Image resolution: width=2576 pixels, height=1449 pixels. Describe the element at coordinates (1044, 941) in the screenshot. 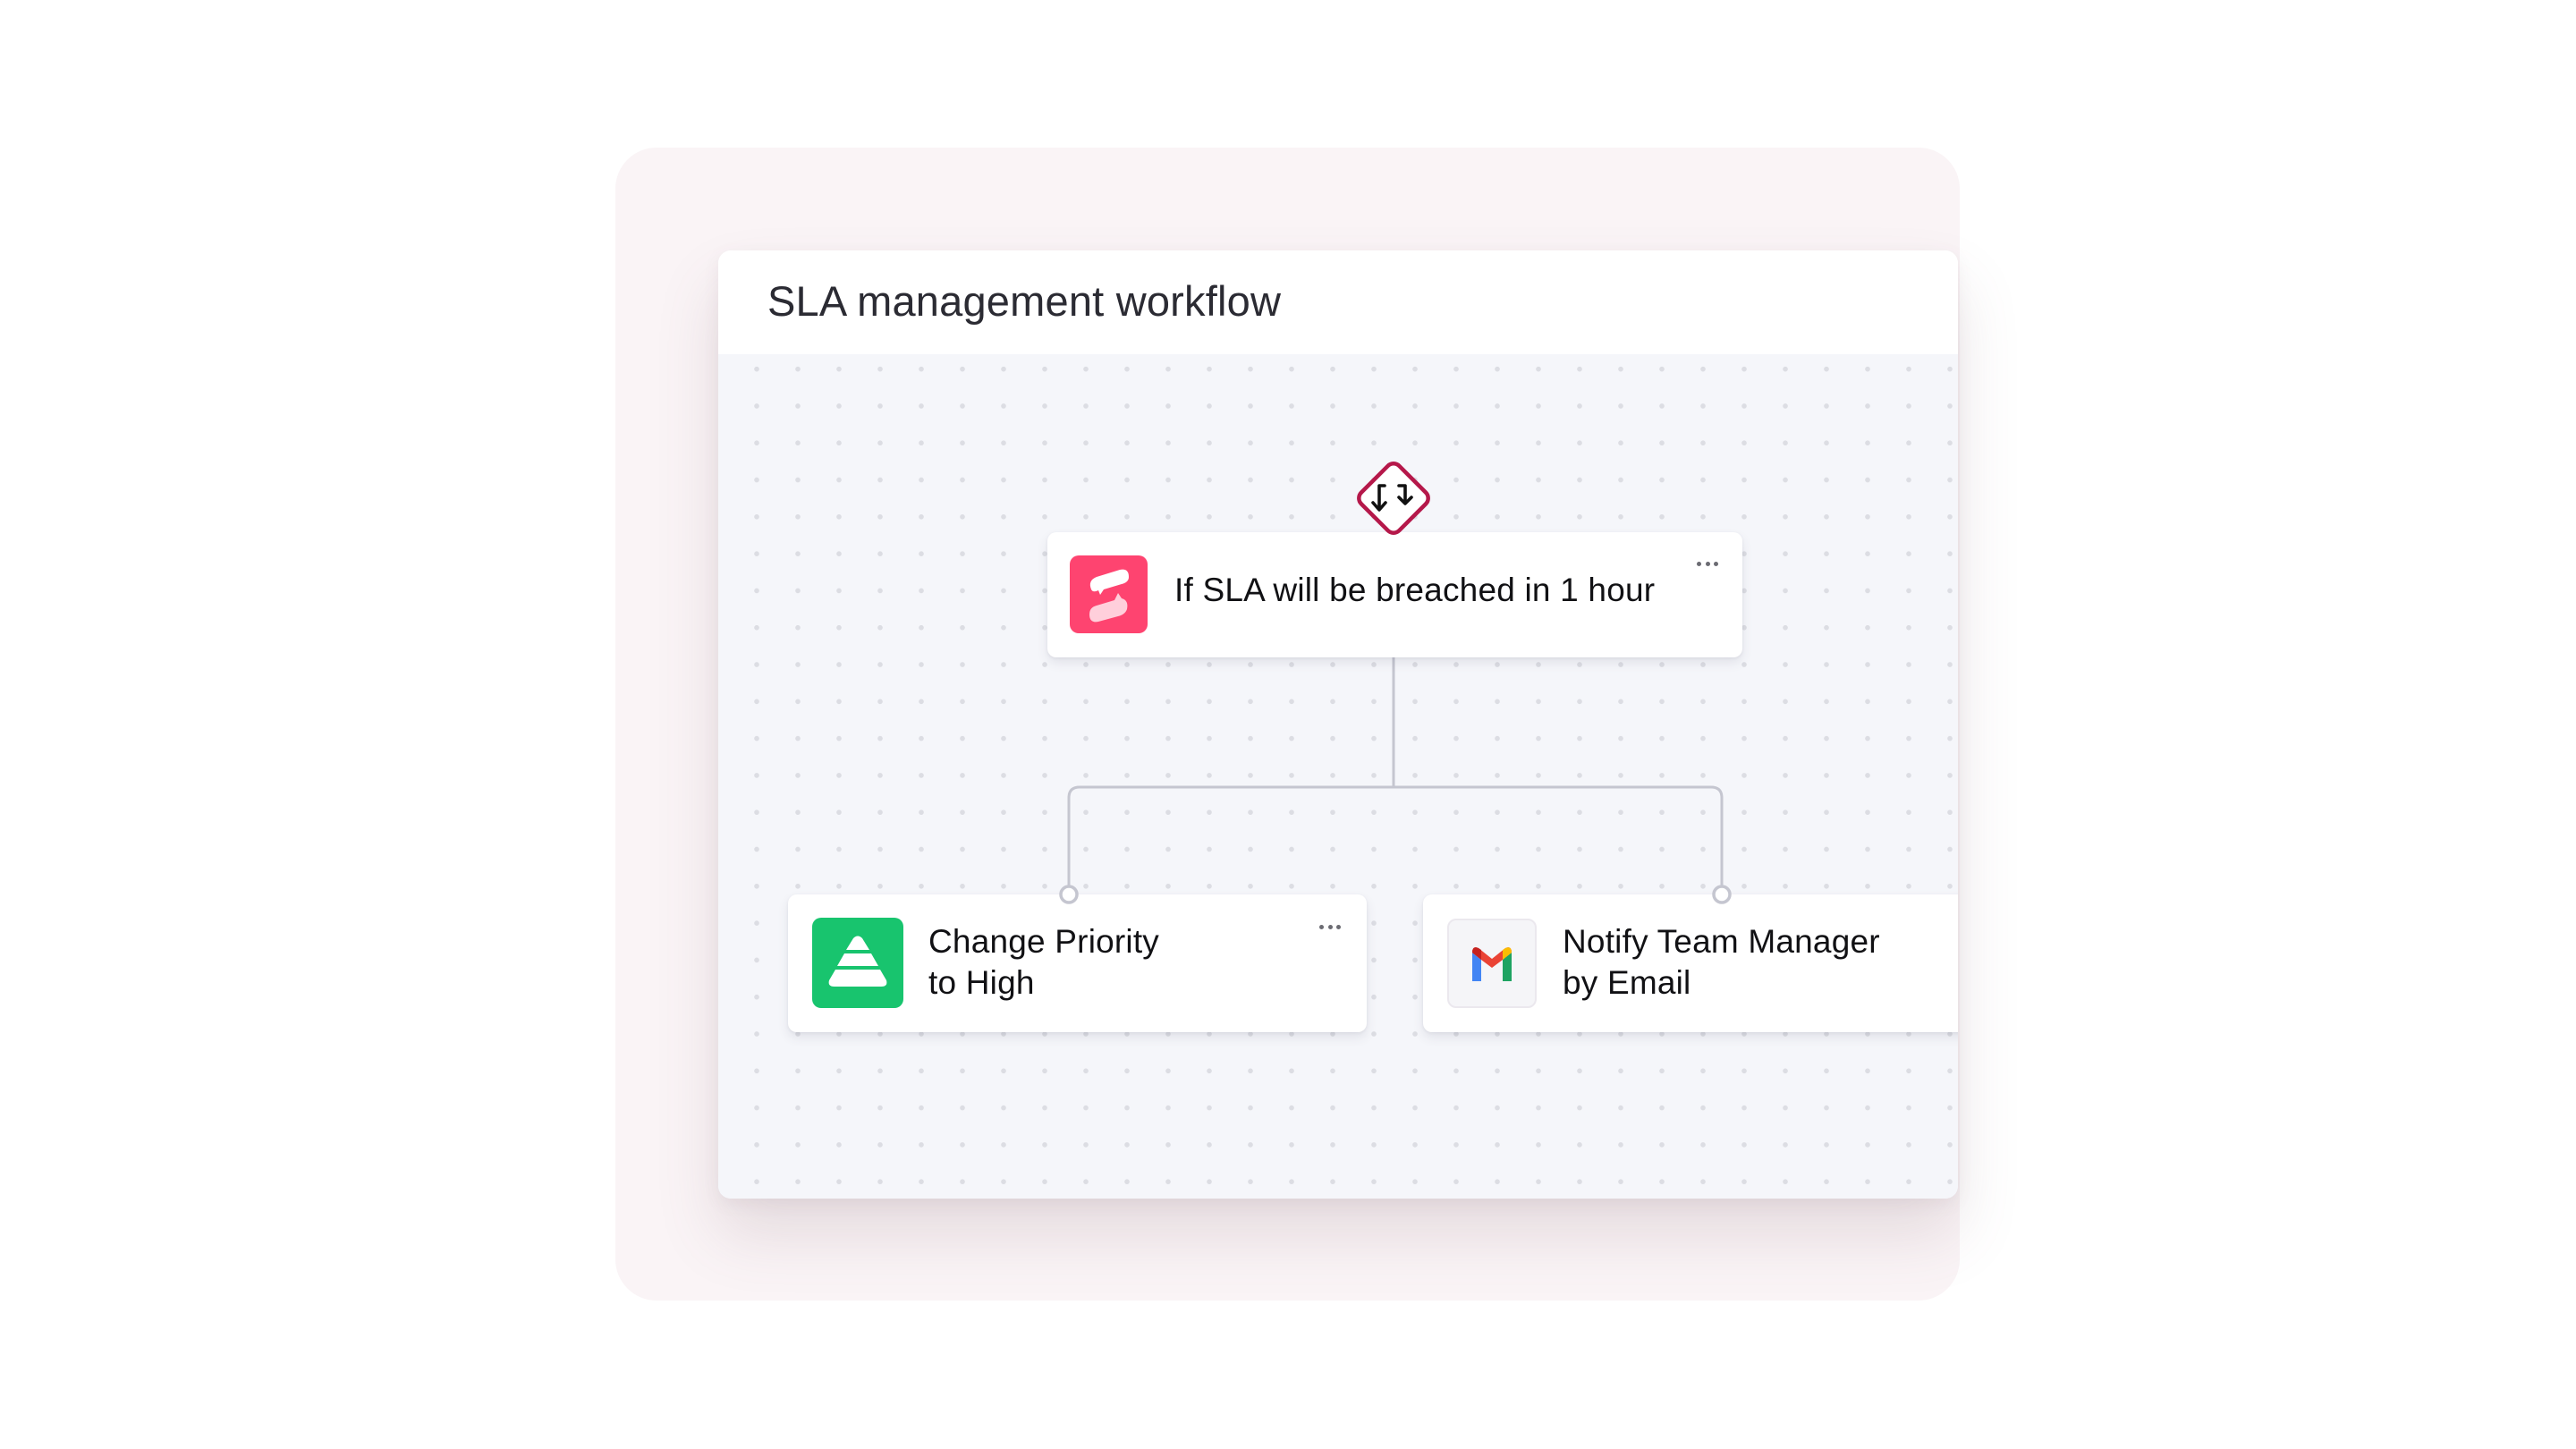

I see `action-label-line1: Change Priority` at that location.